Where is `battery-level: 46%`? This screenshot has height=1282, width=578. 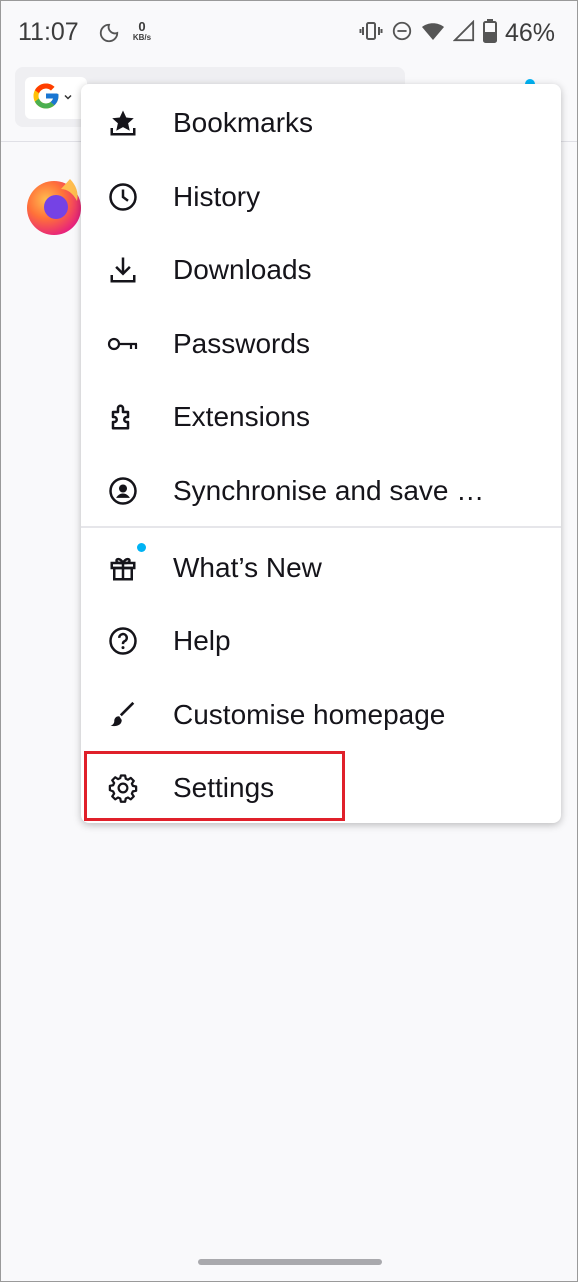 battery-level: 46% is located at coordinates (529, 33).